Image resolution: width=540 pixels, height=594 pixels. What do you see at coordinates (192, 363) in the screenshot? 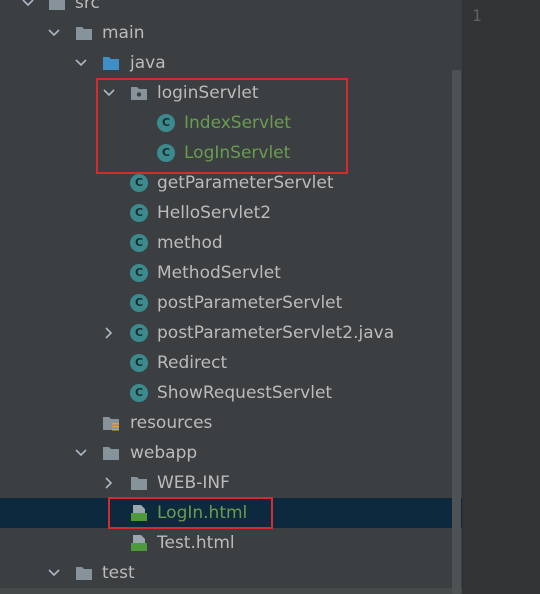
I see `tree-label: Redirect` at bounding box center [192, 363].